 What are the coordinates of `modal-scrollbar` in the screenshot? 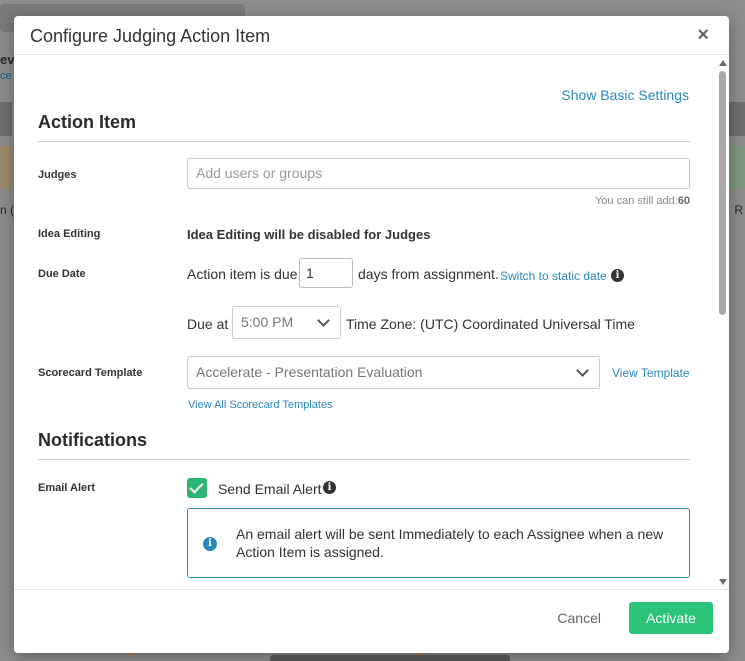 It's located at (722, 322).